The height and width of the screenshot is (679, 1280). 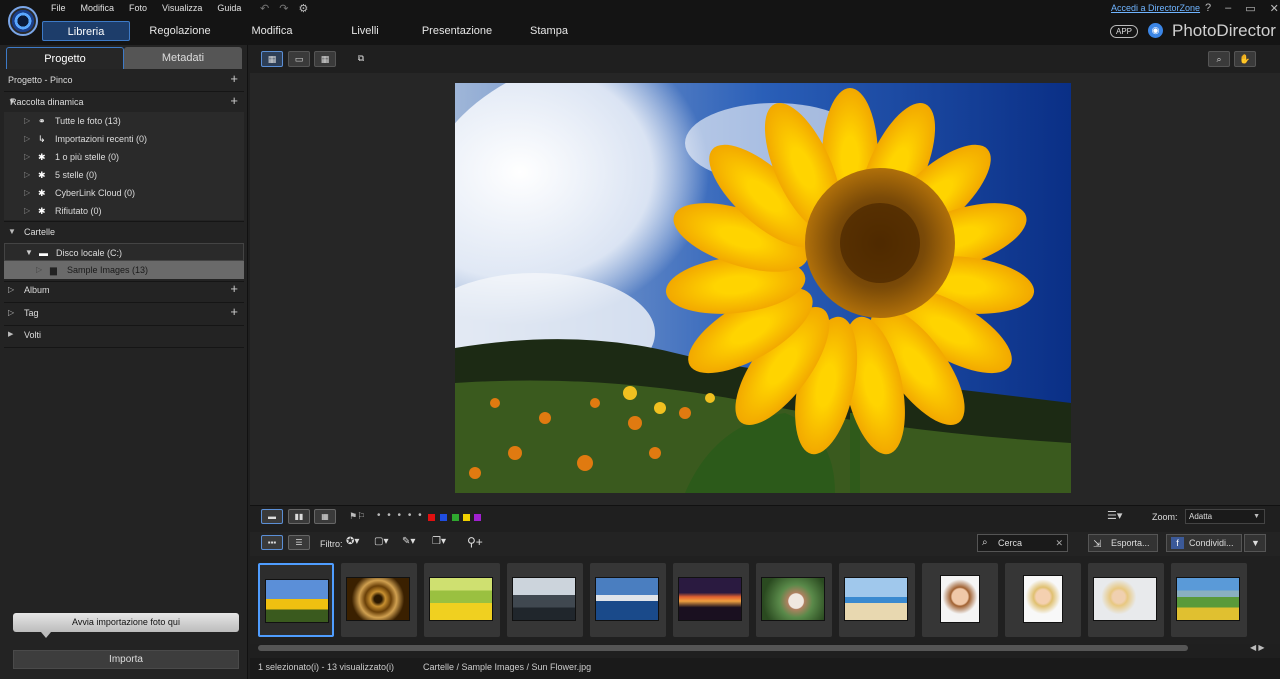 I want to click on sort-menu-icon: ☰▾, so click(x=1114, y=515).